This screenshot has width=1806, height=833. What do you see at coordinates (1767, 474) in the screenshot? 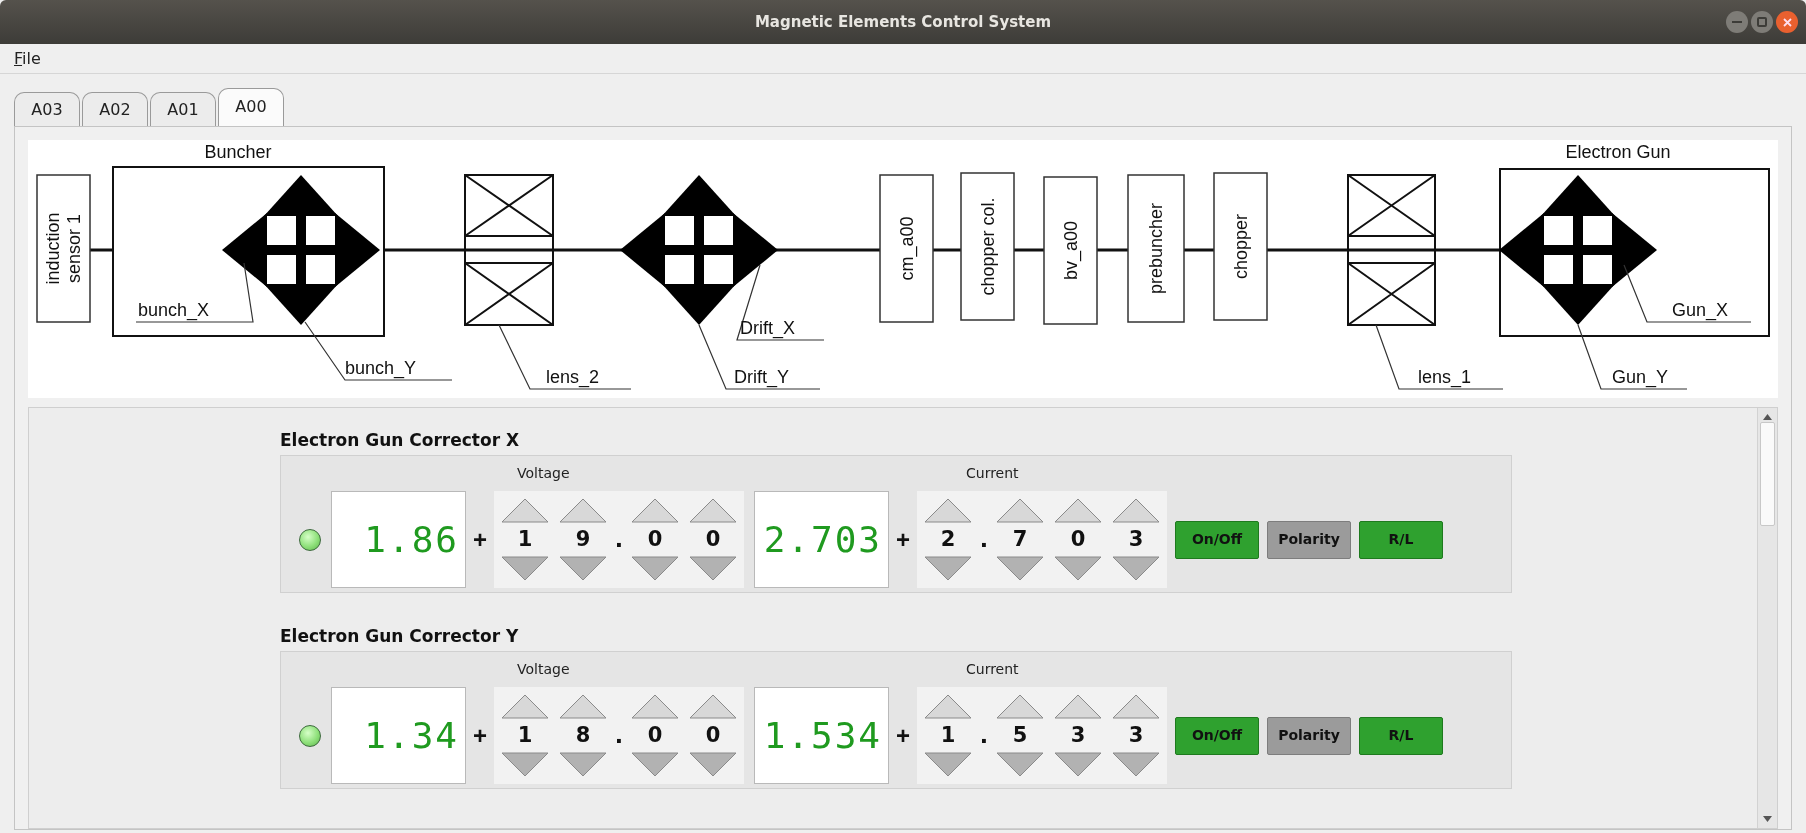
I see `scrollbar-thumb` at bounding box center [1767, 474].